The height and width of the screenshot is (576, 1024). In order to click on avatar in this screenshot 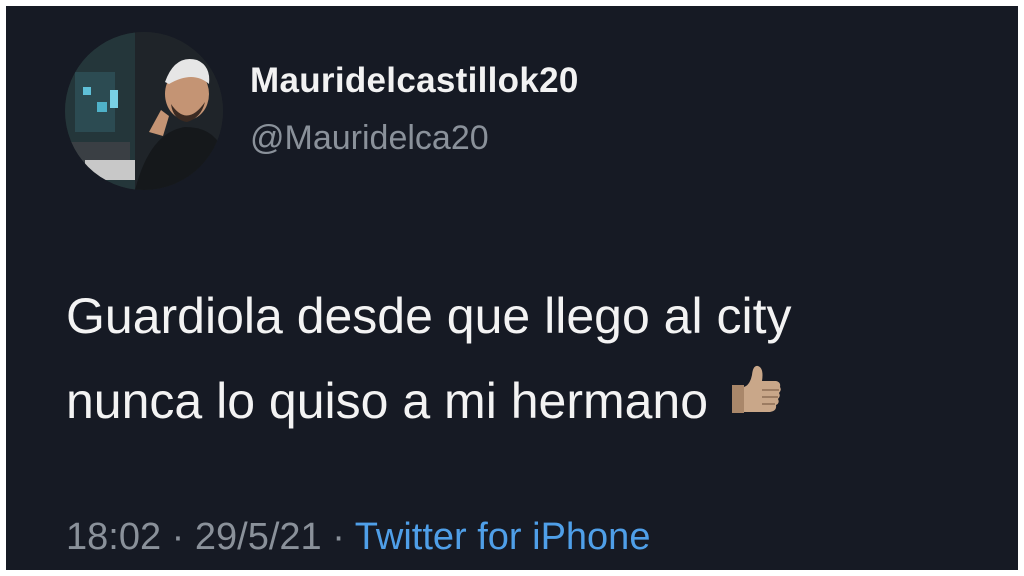, I will do `click(144, 111)`.